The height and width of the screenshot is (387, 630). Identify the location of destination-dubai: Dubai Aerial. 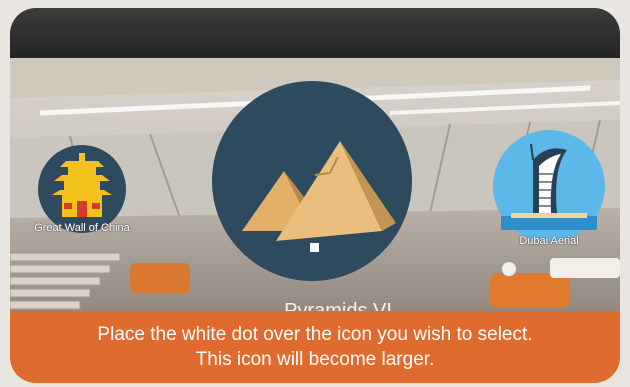
(549, 193).